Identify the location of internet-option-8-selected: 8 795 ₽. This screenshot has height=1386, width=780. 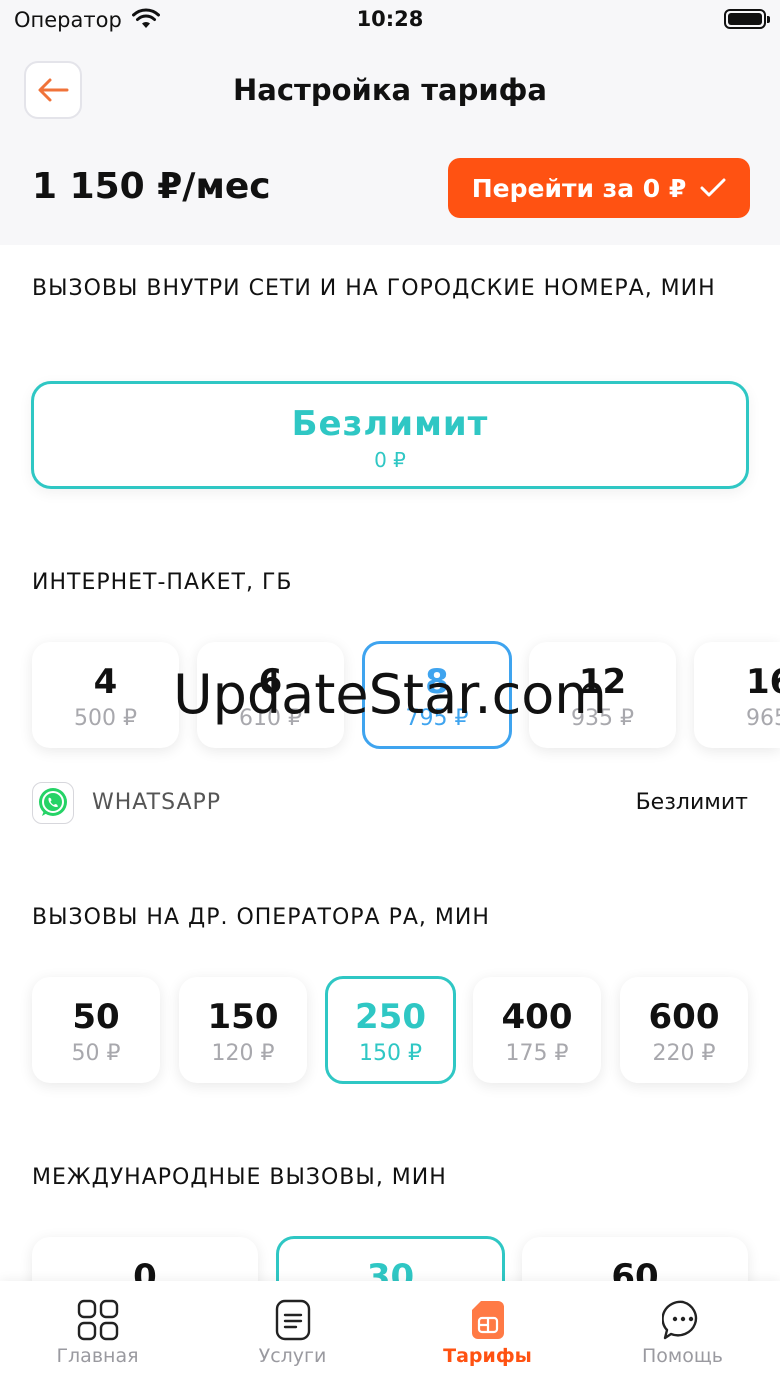
(437, 695).